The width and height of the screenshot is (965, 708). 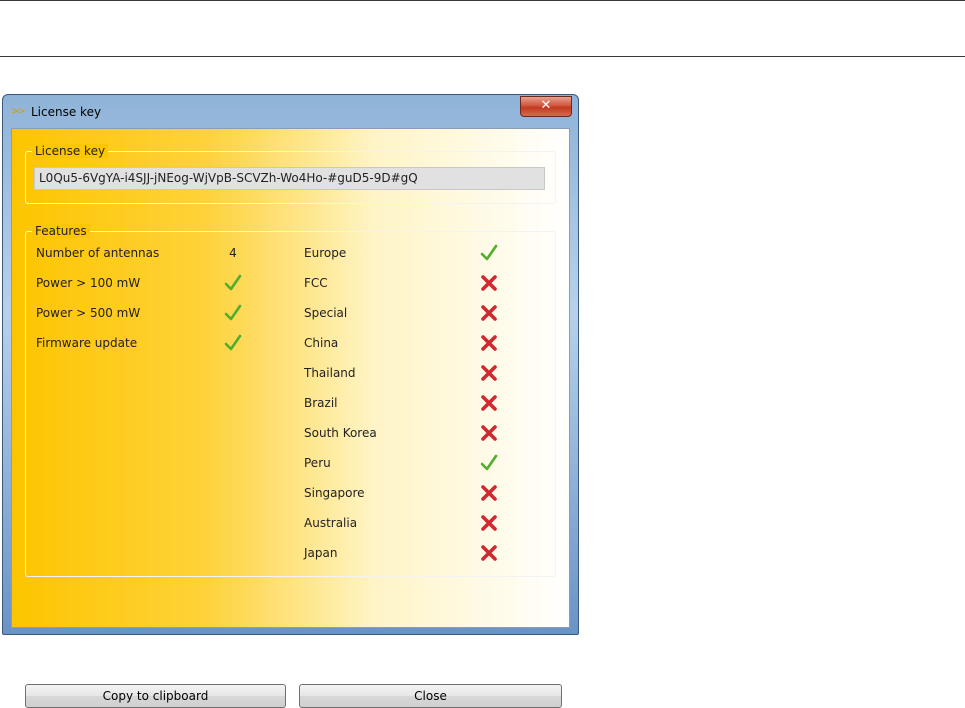 What do you see at coordinates (290, 112) in the screenshot?
I see `title-bar: >> License key ✕` at bounding box center [290, 112].